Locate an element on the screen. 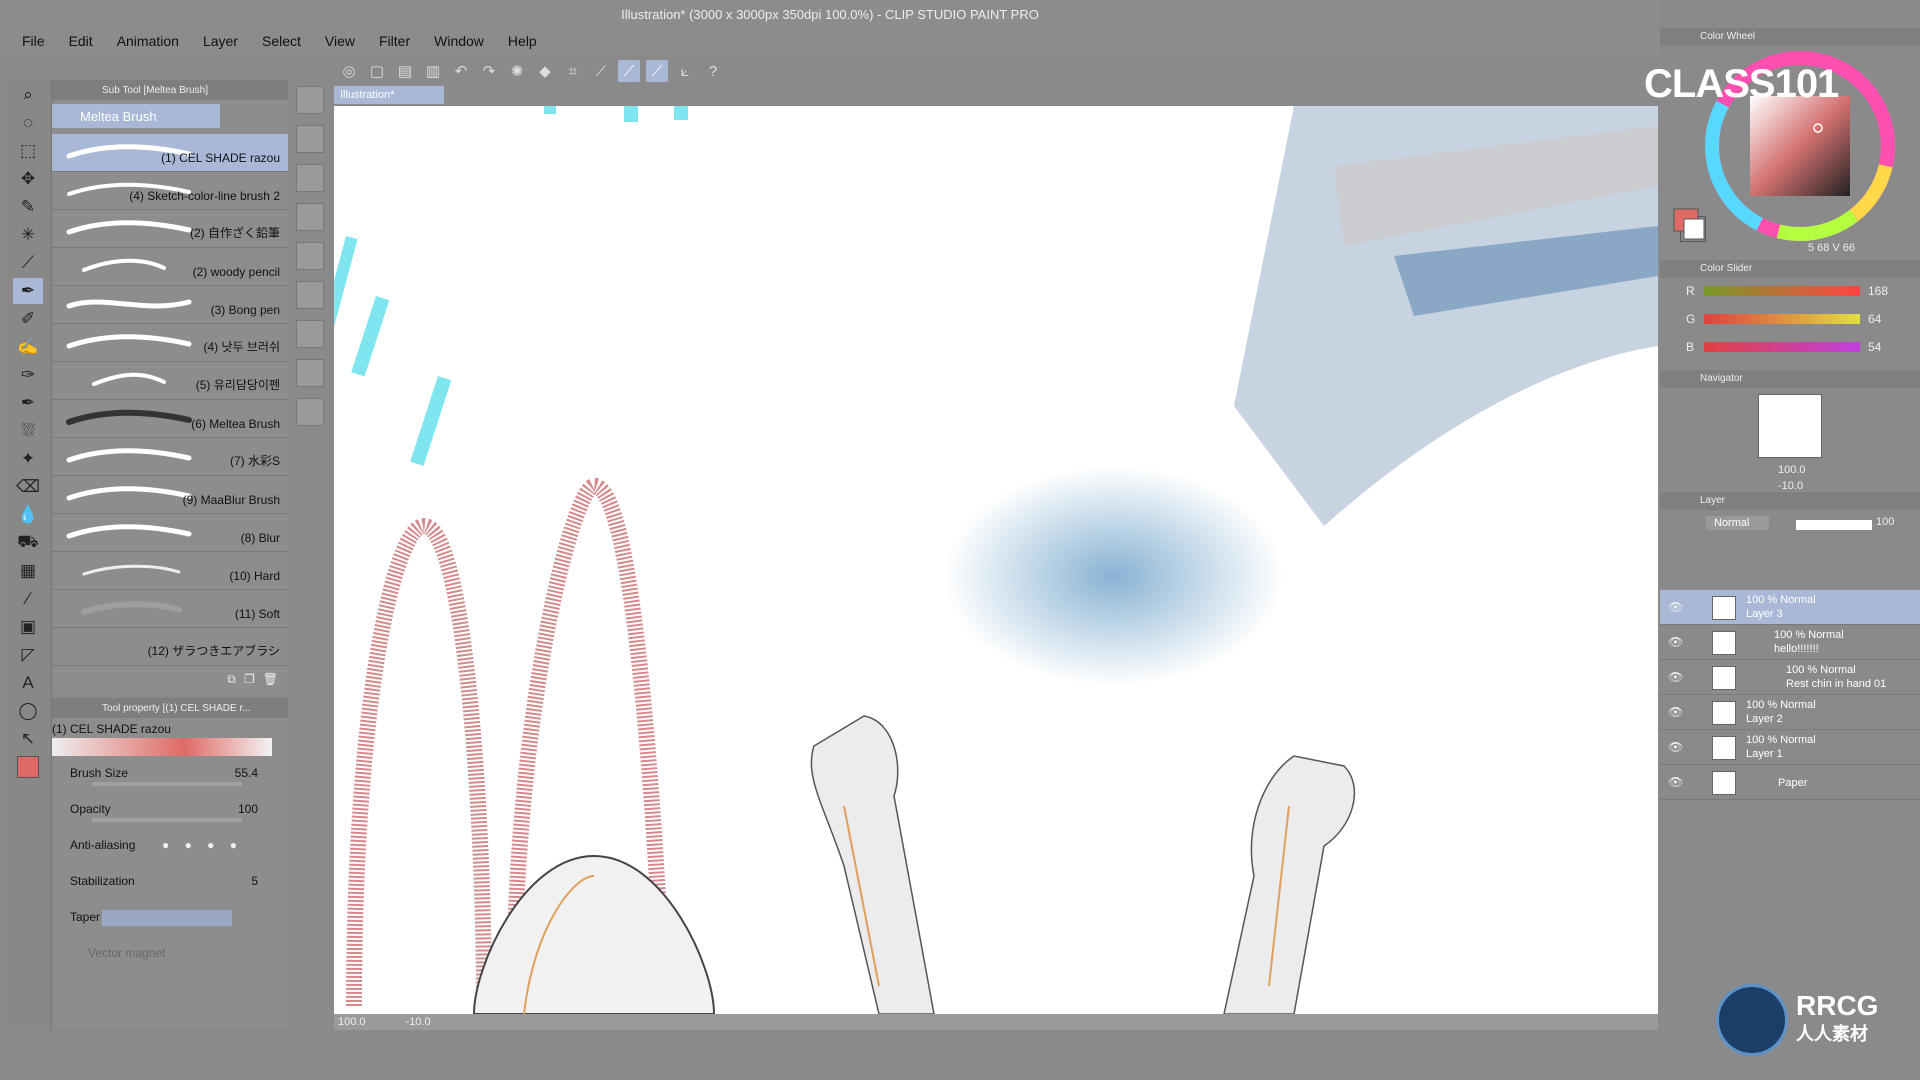 The width and height of the screenshot is (1920, 1080). layer-row: 👁 Paper is located at coordinates (1790, 782).